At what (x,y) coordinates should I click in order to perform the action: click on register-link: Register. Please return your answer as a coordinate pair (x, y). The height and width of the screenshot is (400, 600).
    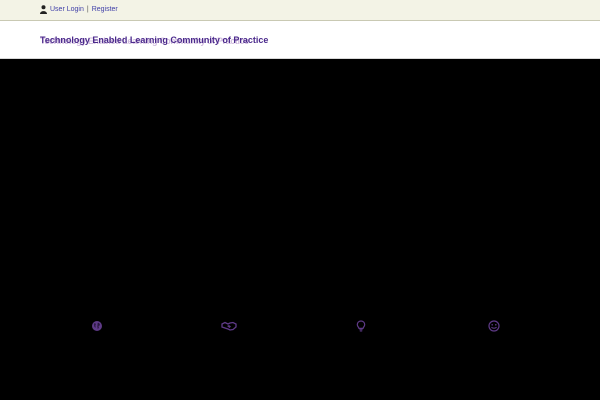
    Looking at the image, I should click on (105, 9).